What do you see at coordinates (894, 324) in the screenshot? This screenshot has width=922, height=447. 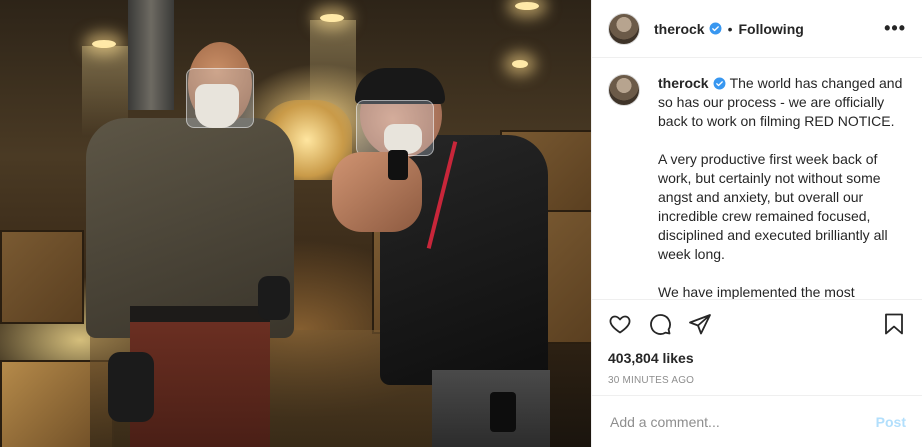 I see `bookmark-icon` at bounding box center [894, 324].